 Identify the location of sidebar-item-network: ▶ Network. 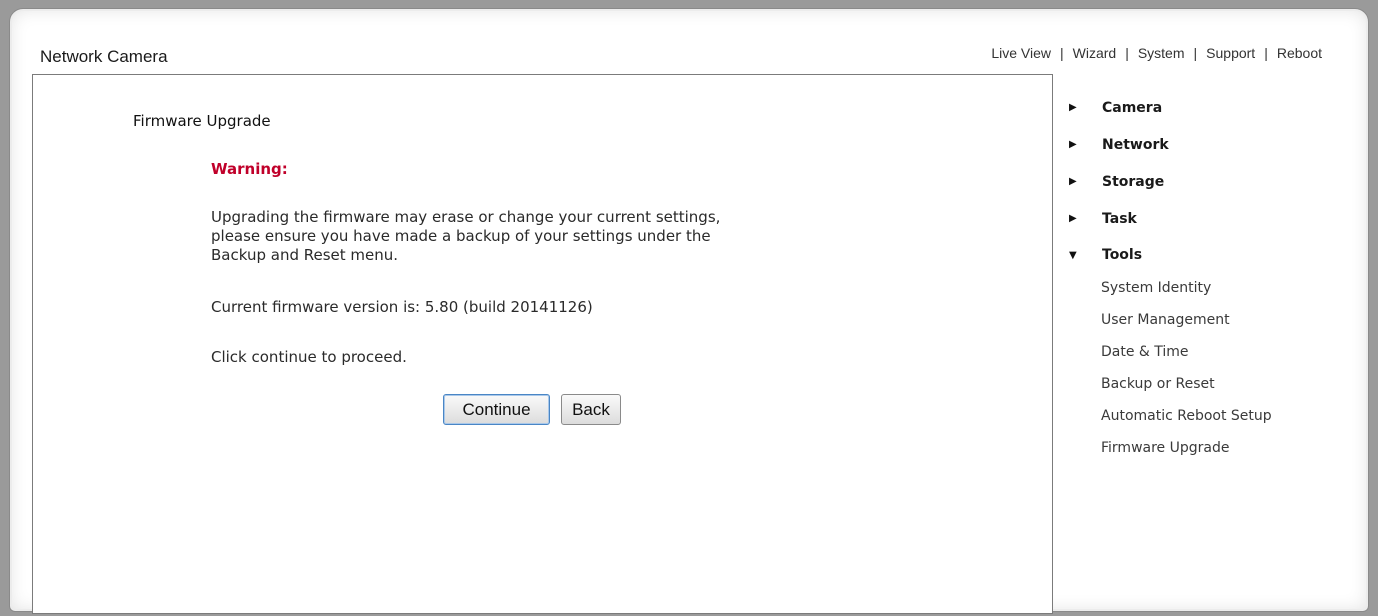
(1213, 144).